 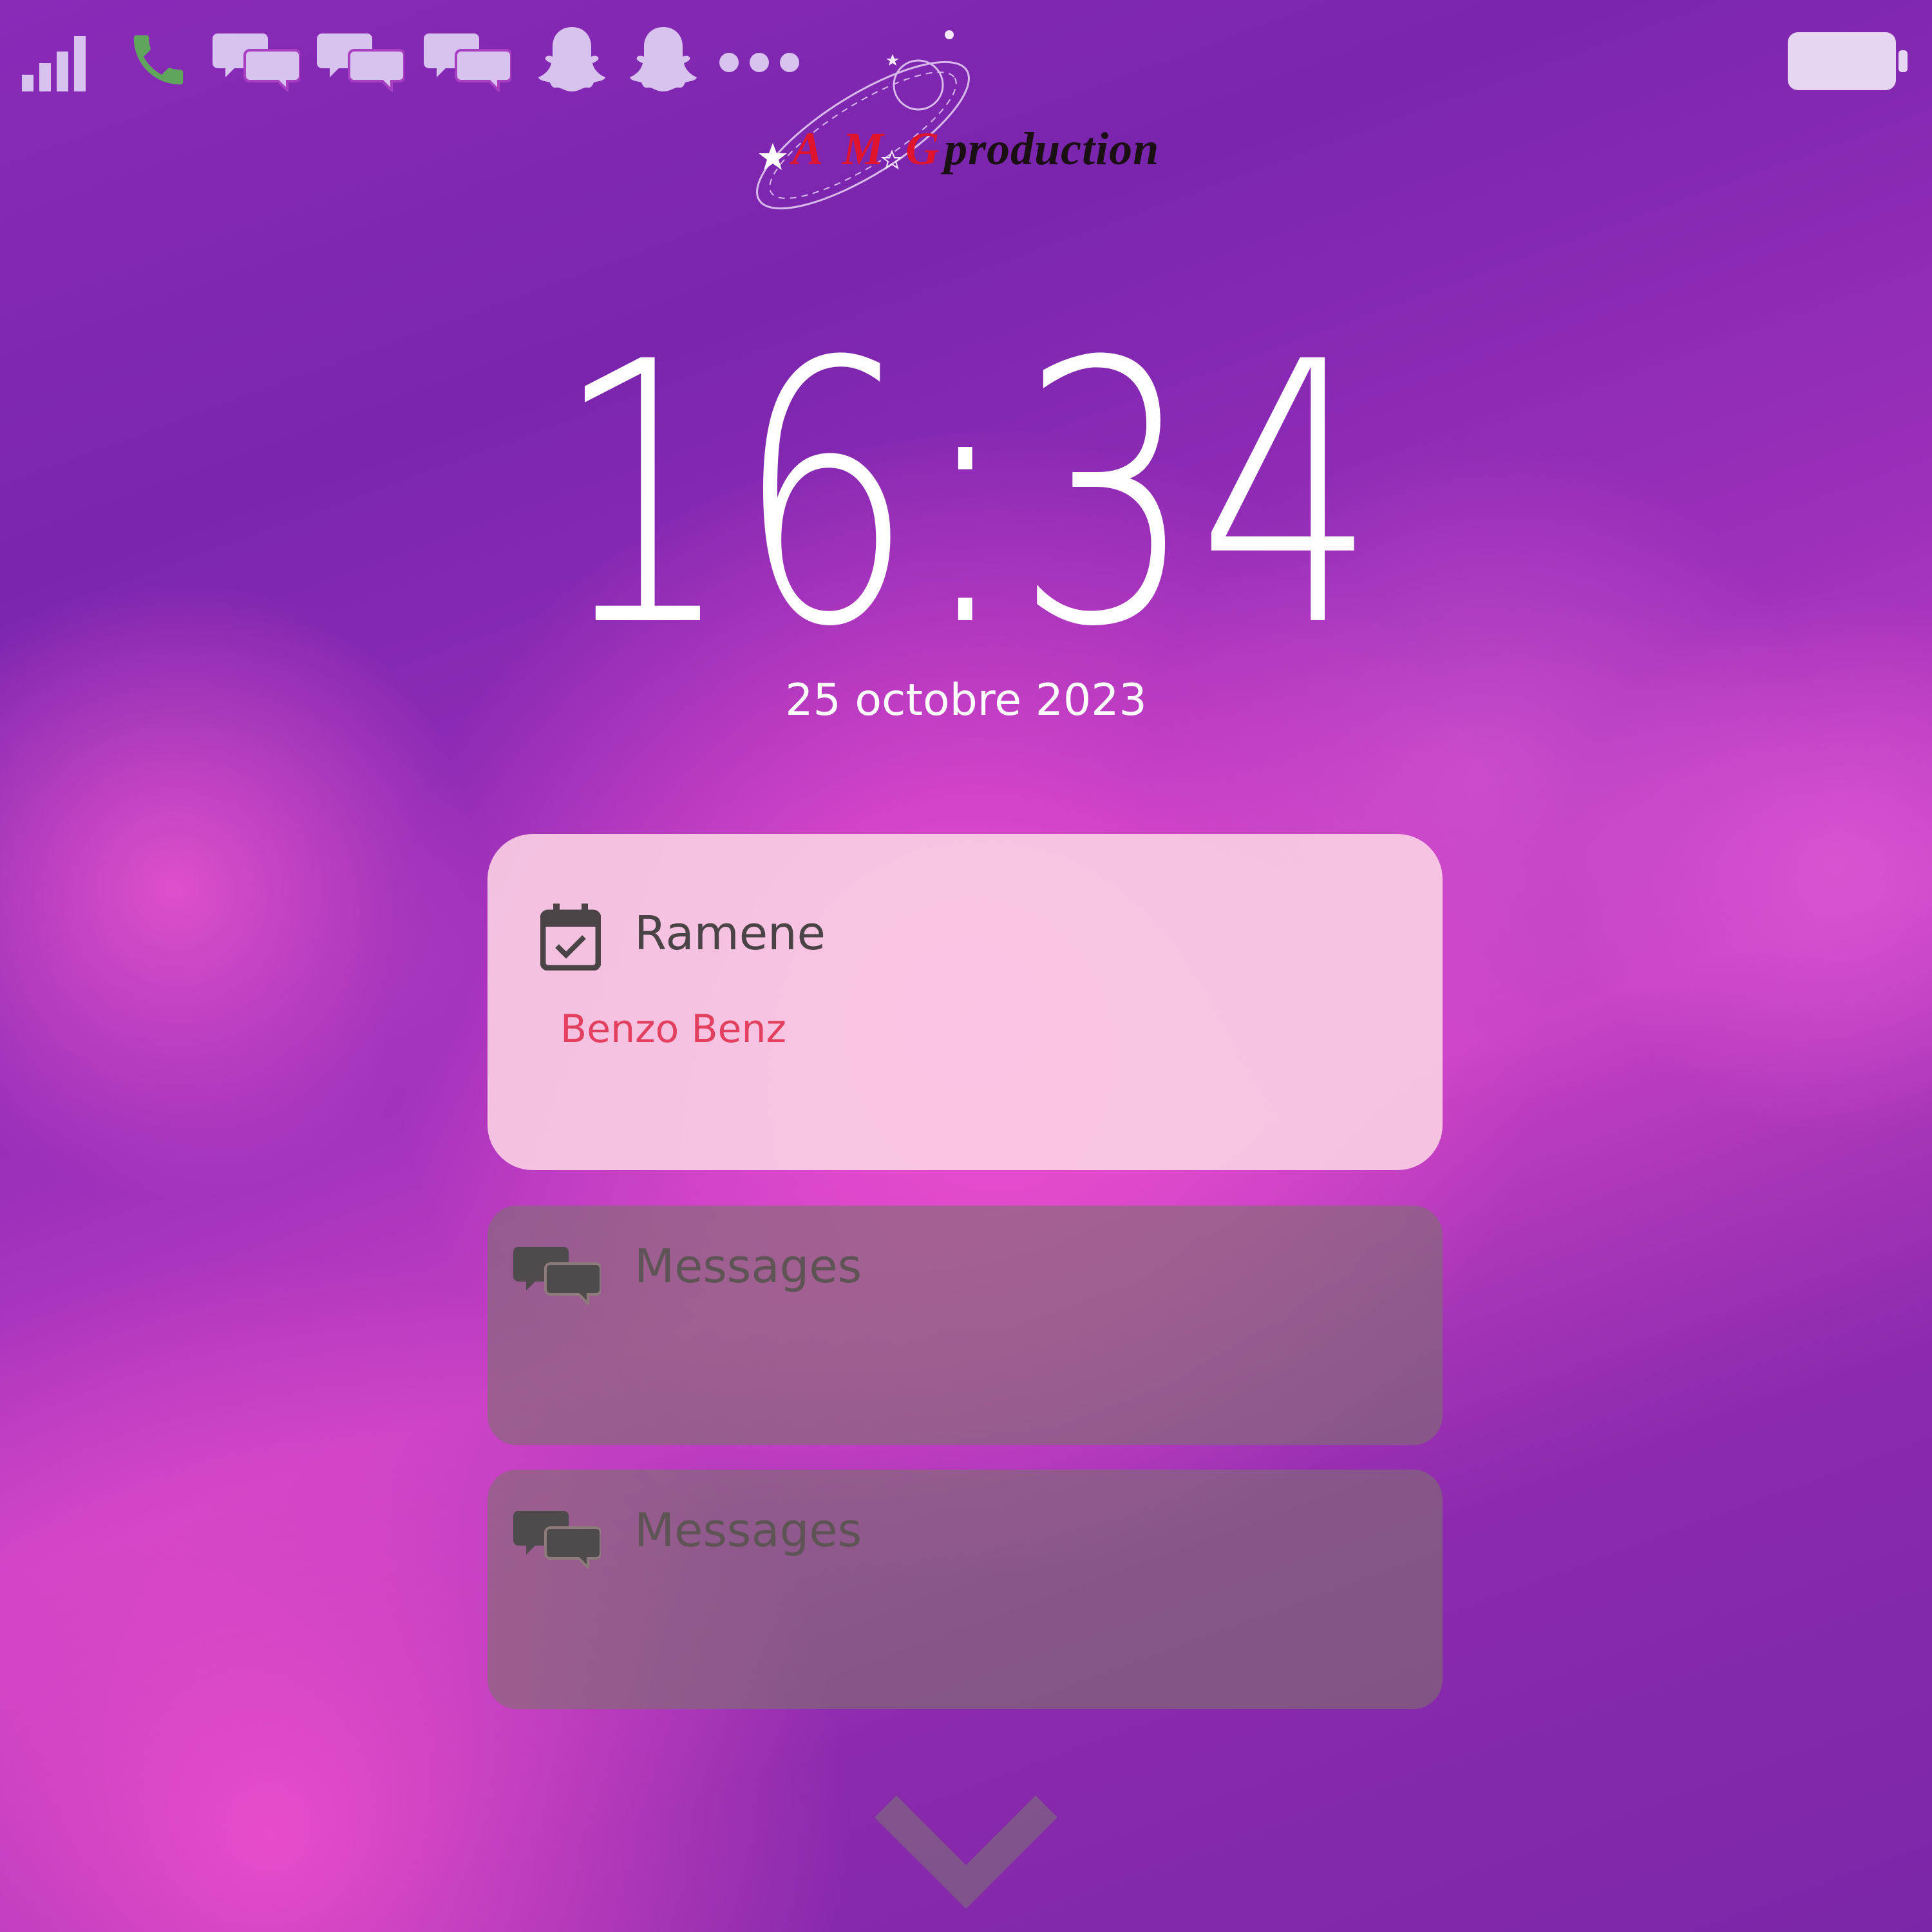 What do you see at coordinates (159, 60) in the screenshot?
I see `phone-icon` at bounding box center [159, 60].